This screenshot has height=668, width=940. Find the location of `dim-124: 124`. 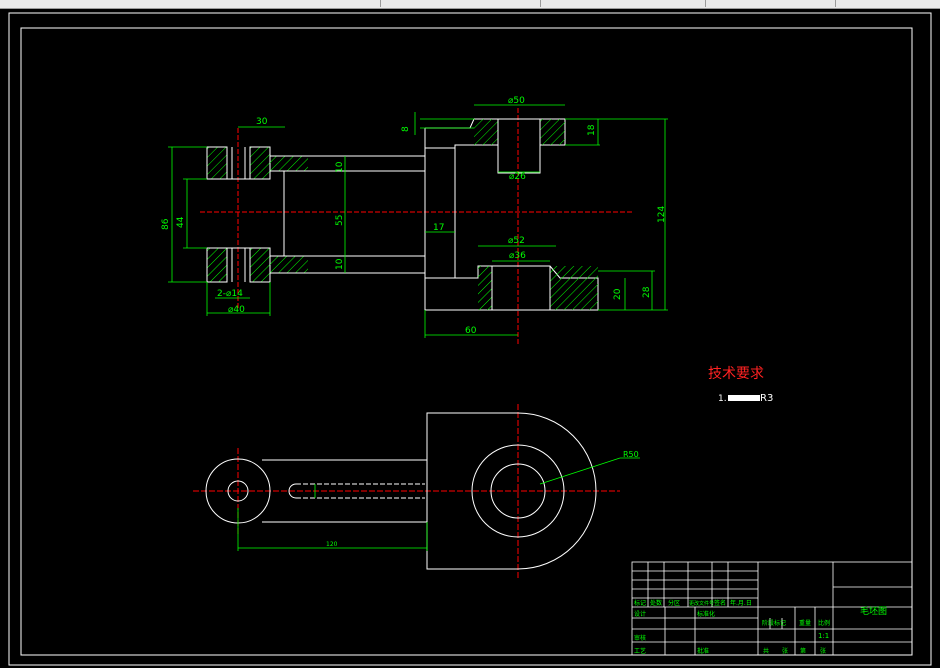

dim-124: 124 is located at coordinates (662, 214).